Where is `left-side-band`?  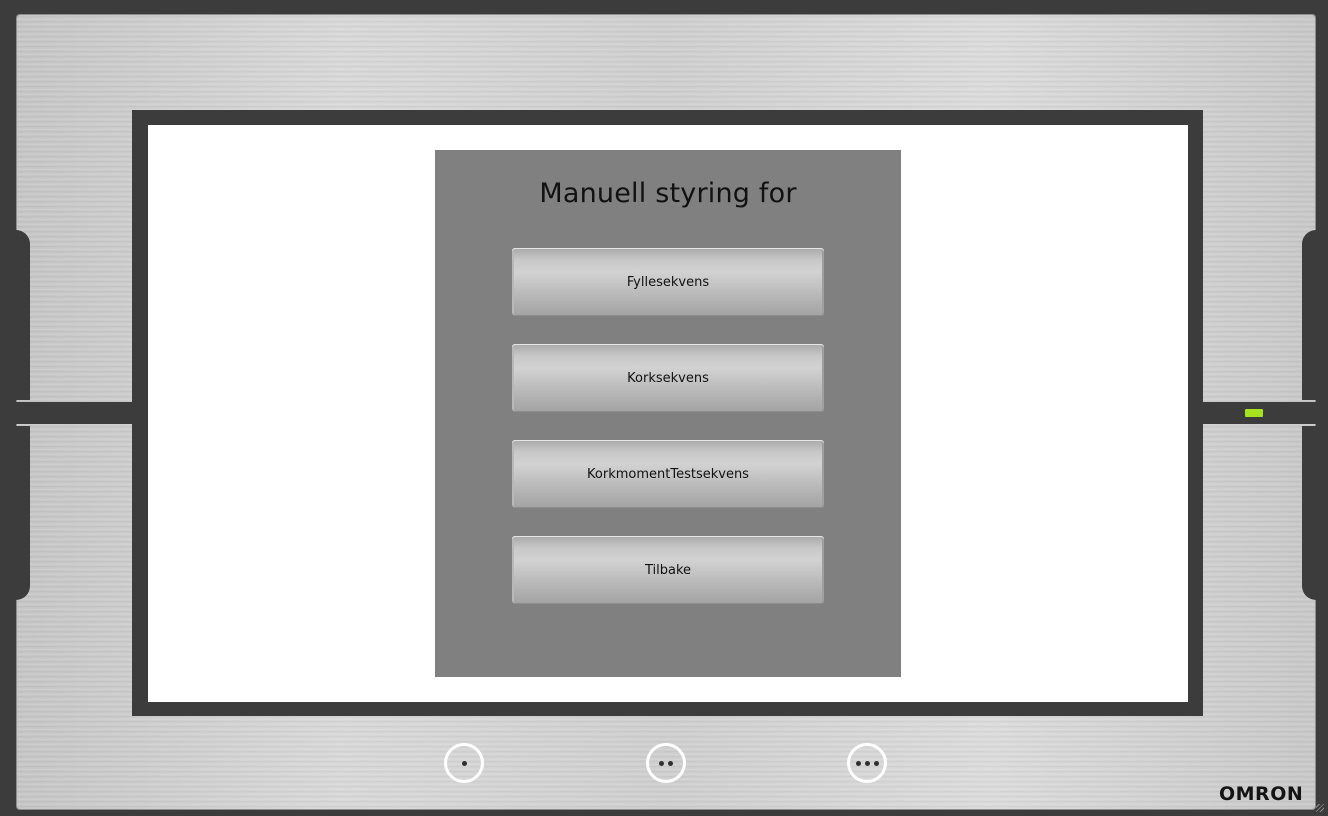
left-side-band is located at coordinates (76, 413).